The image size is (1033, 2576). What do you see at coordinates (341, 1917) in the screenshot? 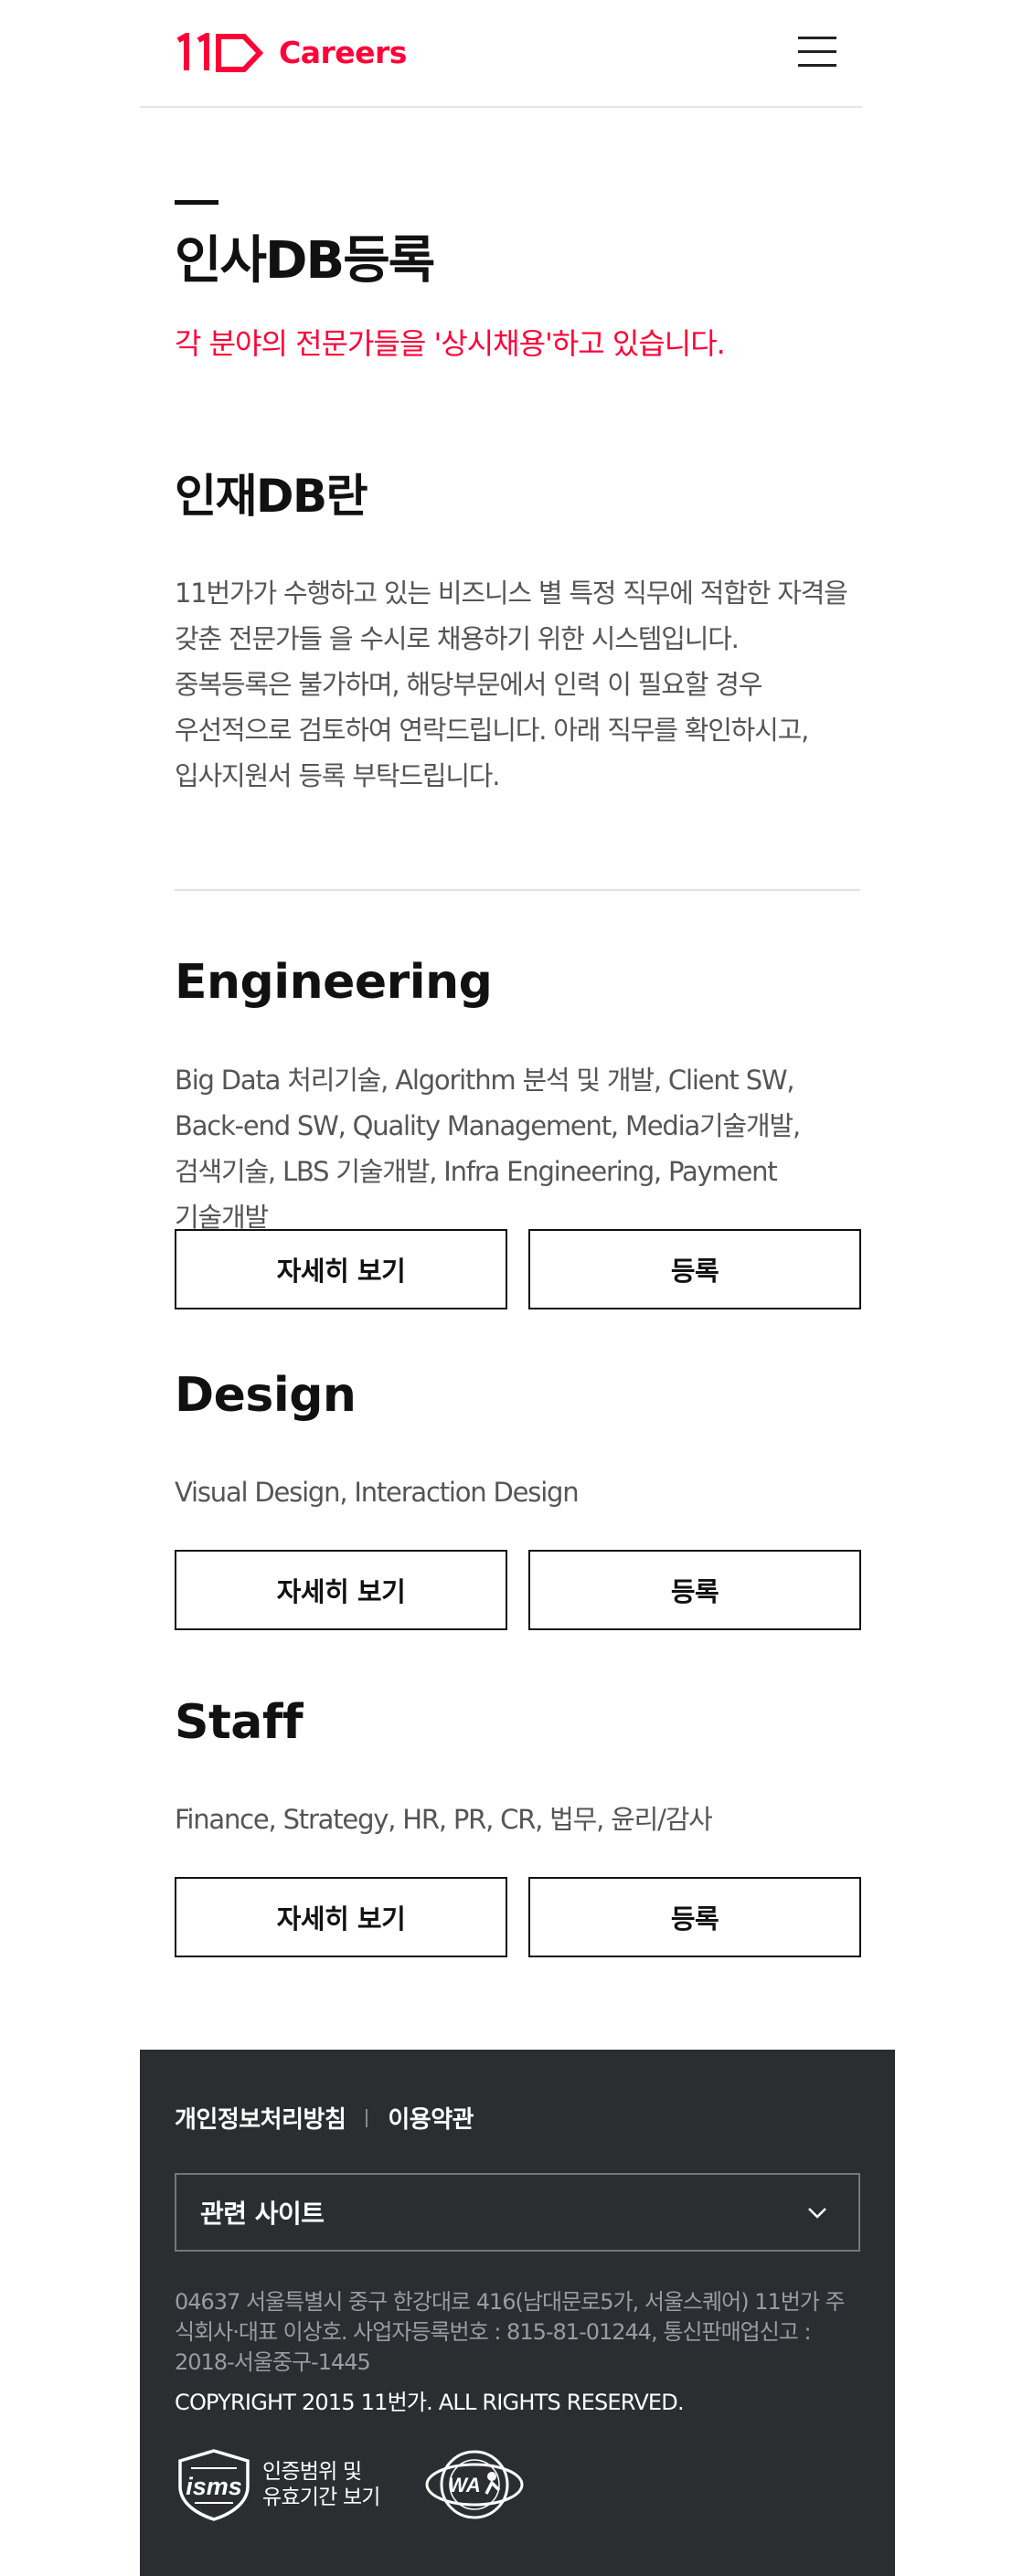
I see `staff-detail-button: 자세히 보기` at bounding box center [341, 1917].